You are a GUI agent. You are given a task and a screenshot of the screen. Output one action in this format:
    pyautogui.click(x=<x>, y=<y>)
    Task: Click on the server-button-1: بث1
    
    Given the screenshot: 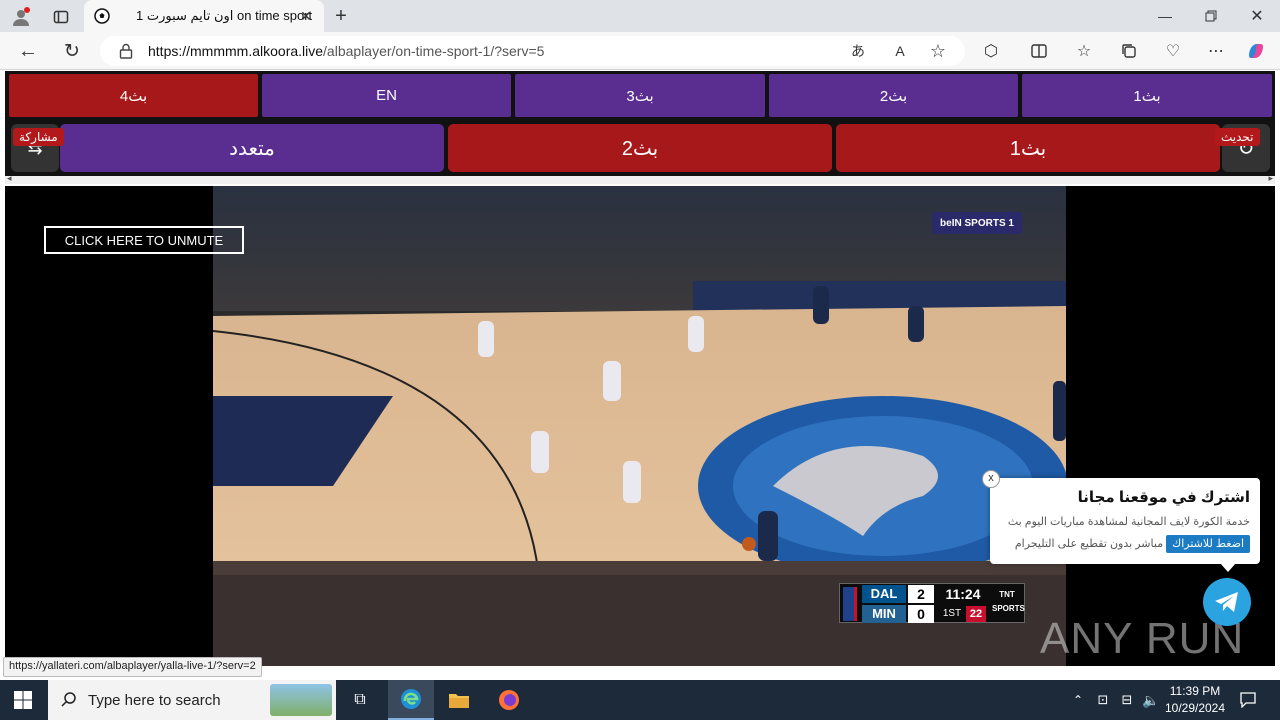 What is the action you would take?
    pyautogui.click(x=1147, y=95)
    